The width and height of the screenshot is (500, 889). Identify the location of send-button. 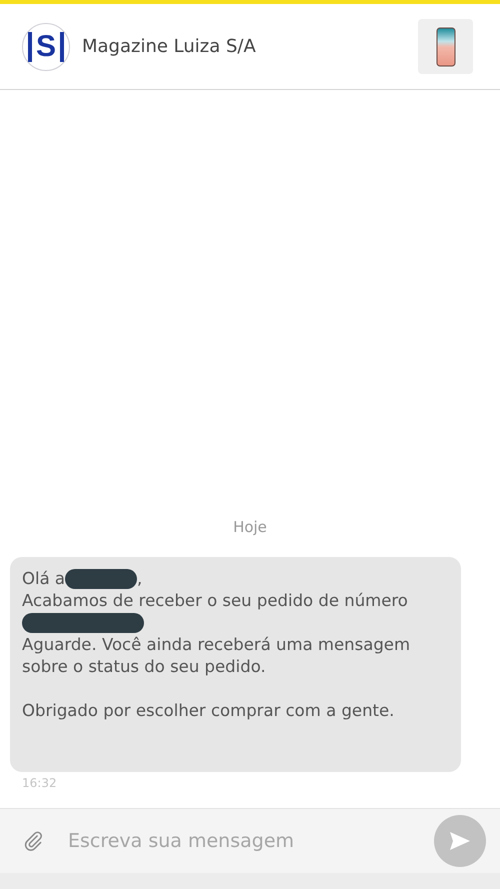
(460, 841).